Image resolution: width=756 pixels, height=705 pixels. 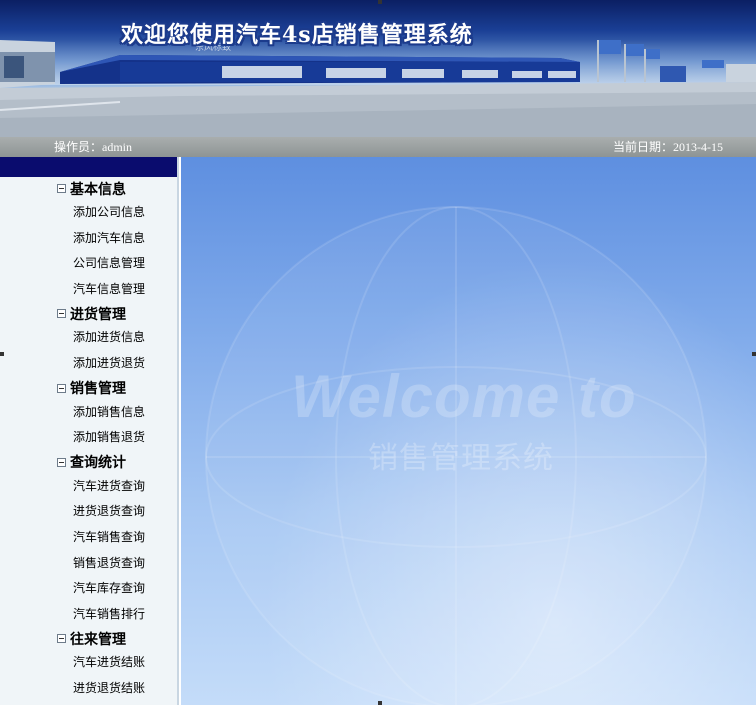 What do you see at coordinates (98, 463) in the screenshot?
I see `menu-group-title: 查询统计` at bounding box center [98, 463].